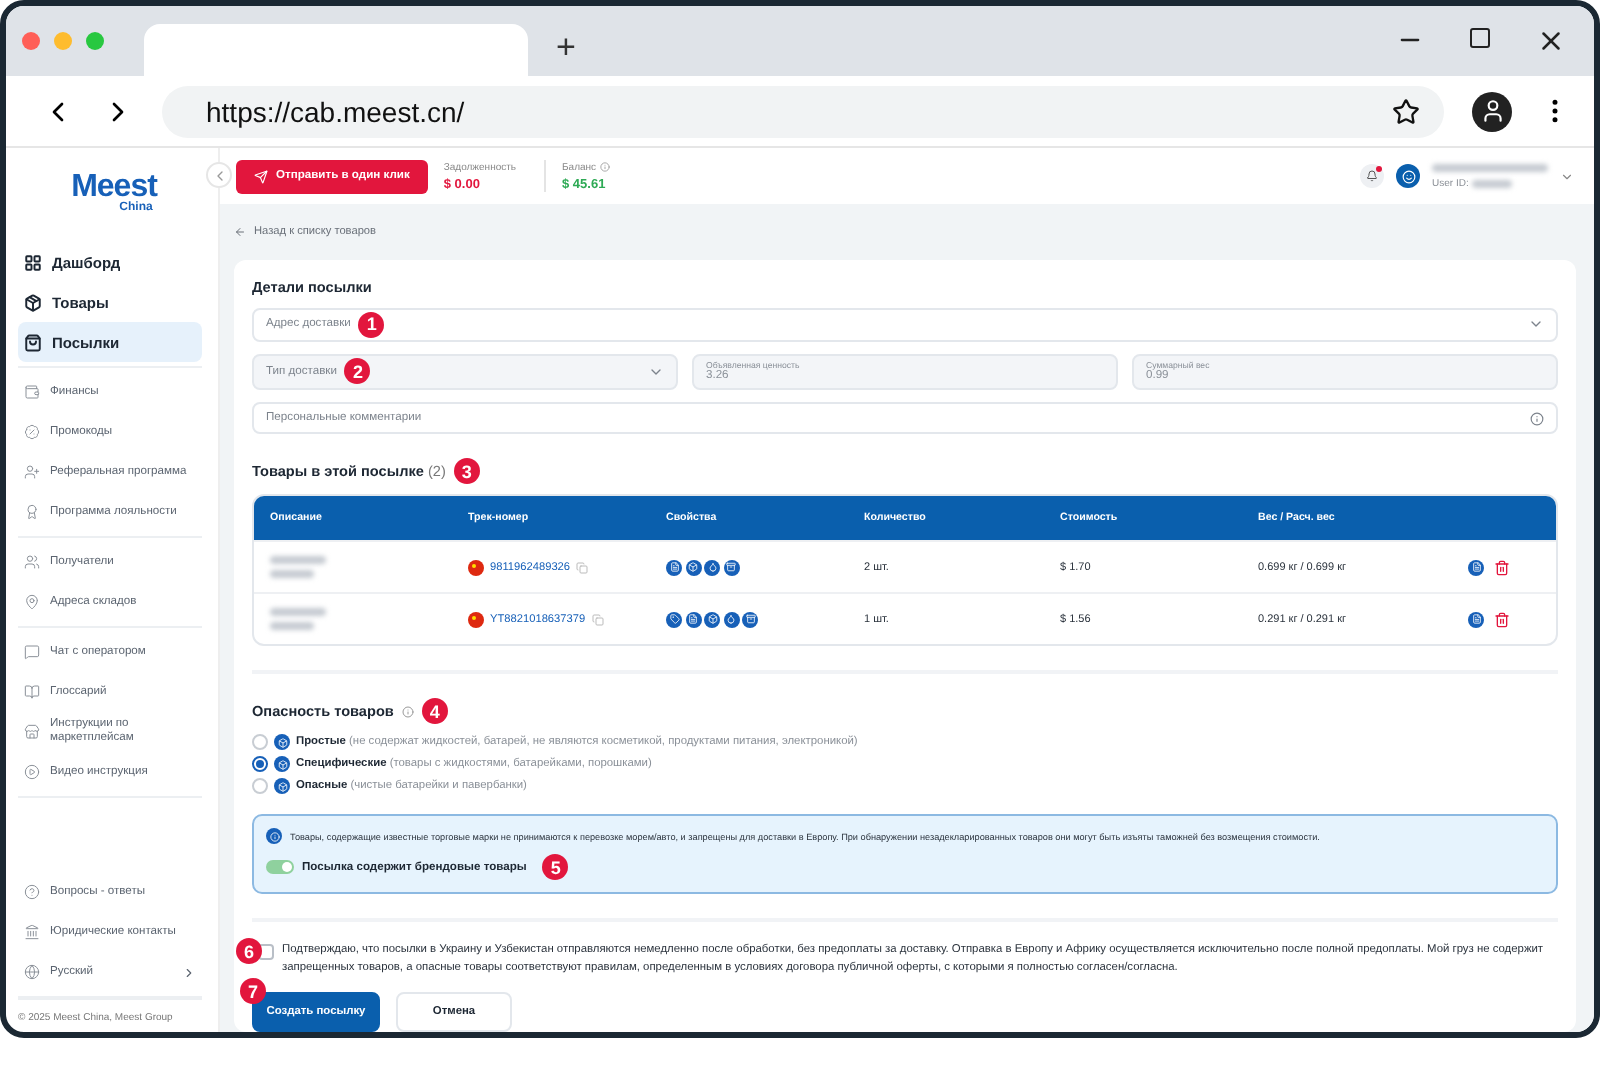  What do you see at coordinates (261, 176) in the screenshot?
I see `send-icon` at bounding box center [261, 176].